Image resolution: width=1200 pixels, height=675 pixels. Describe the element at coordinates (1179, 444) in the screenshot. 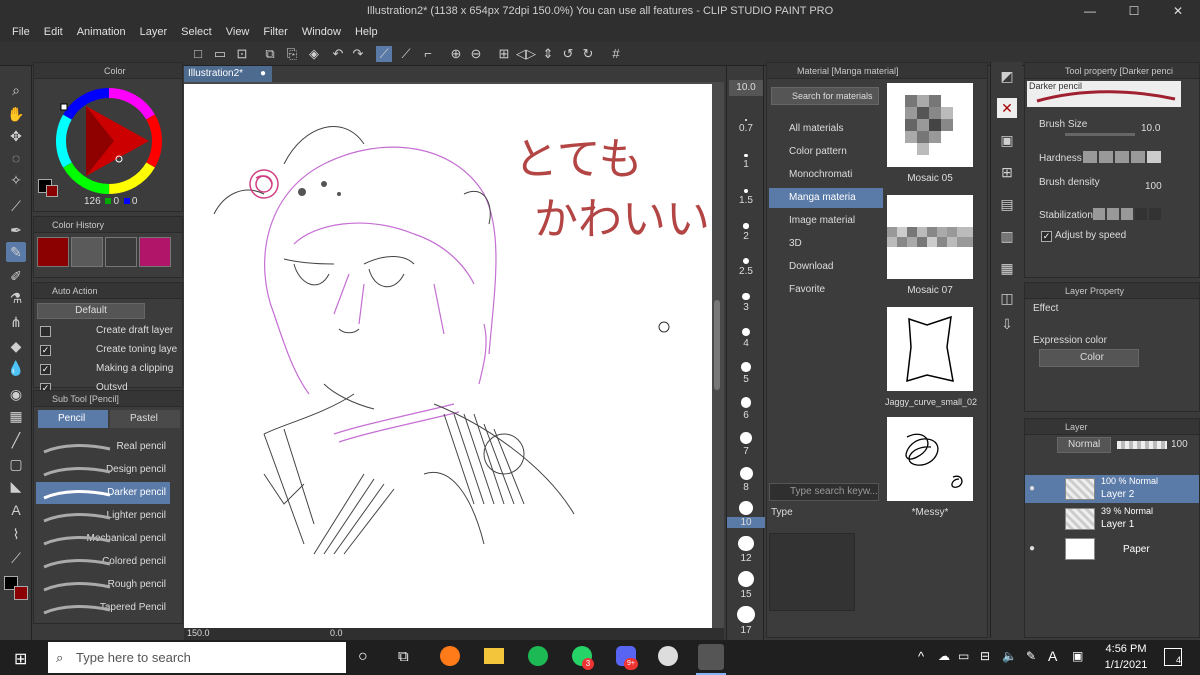

I see `opacity-value: 100` at that location.